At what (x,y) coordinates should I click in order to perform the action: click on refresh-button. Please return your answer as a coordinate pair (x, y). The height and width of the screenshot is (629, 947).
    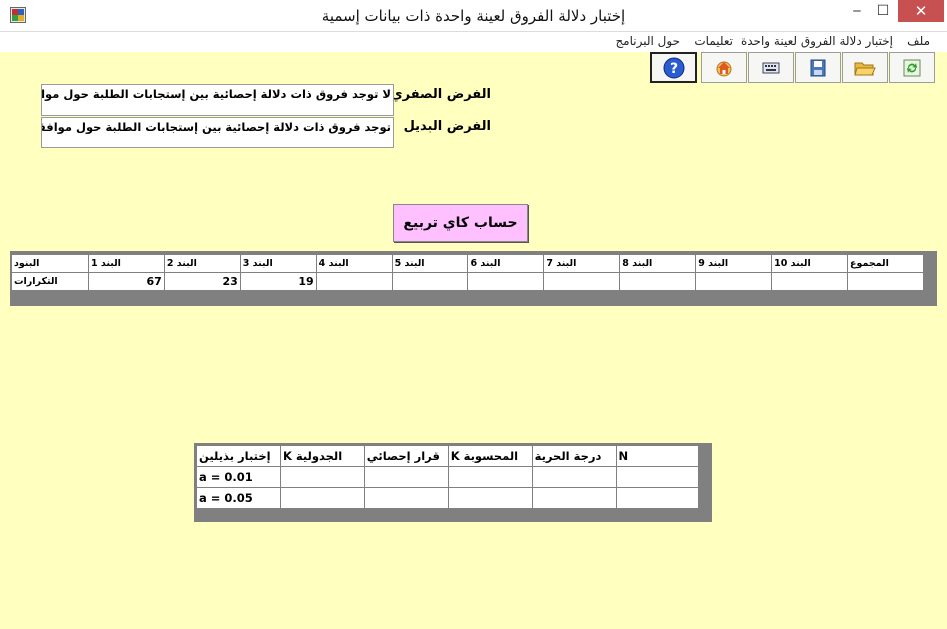
    Looking at the image, I should click on (912, 67).